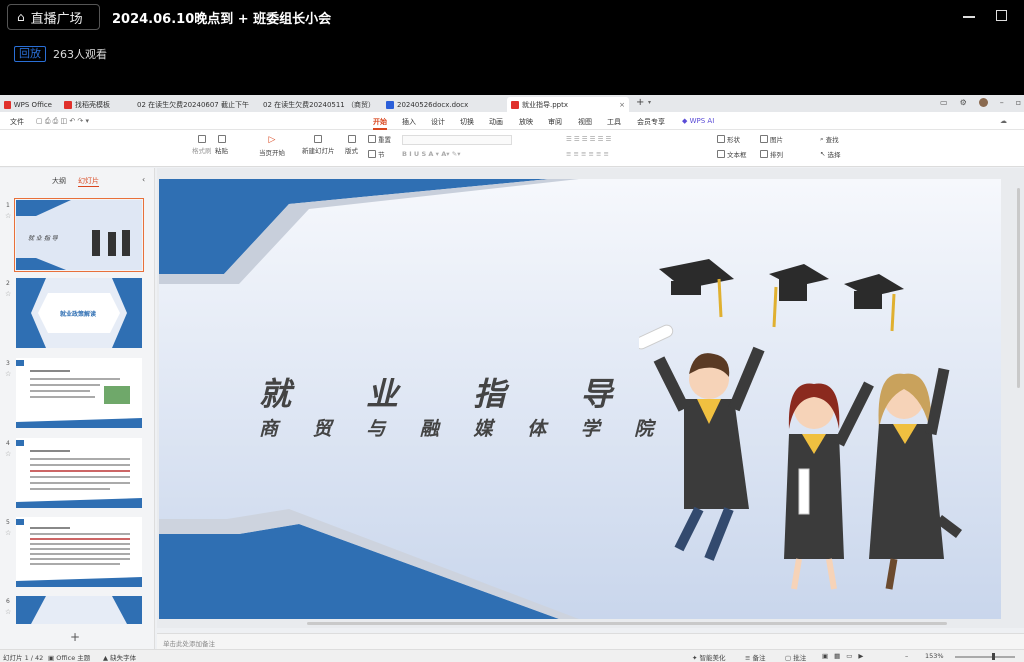 The width and height of the screenshot is (1024, 662). I want to click on arrange-button: 排列, so click(771, 154).